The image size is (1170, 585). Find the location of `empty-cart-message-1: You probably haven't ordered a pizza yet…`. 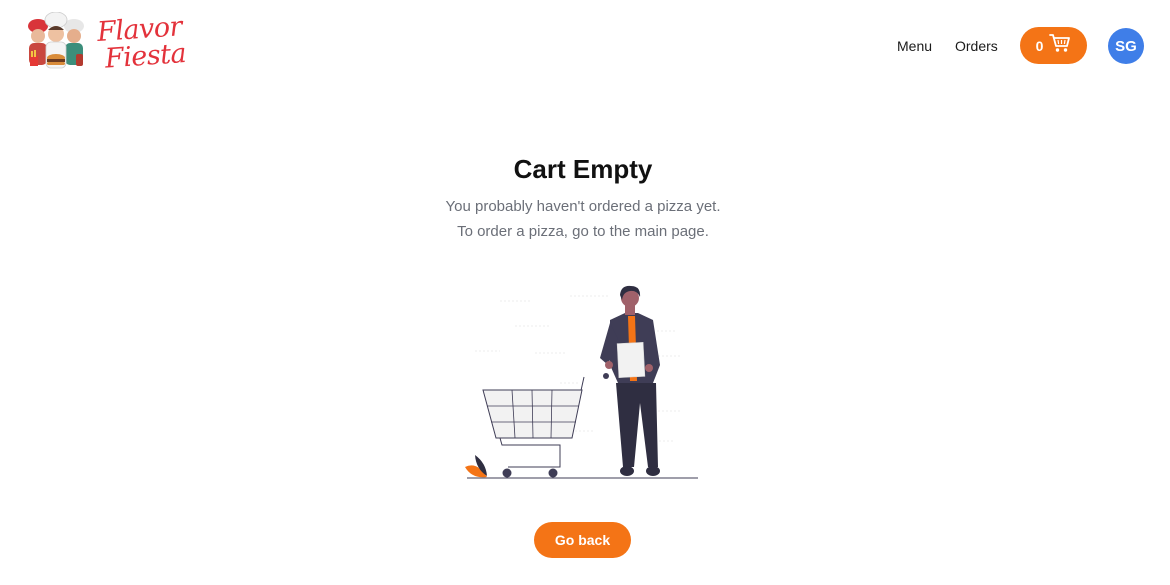

empty-cart-message-1: You probably haven't ordered a pizza yet… is located at coordinates (583, 206).